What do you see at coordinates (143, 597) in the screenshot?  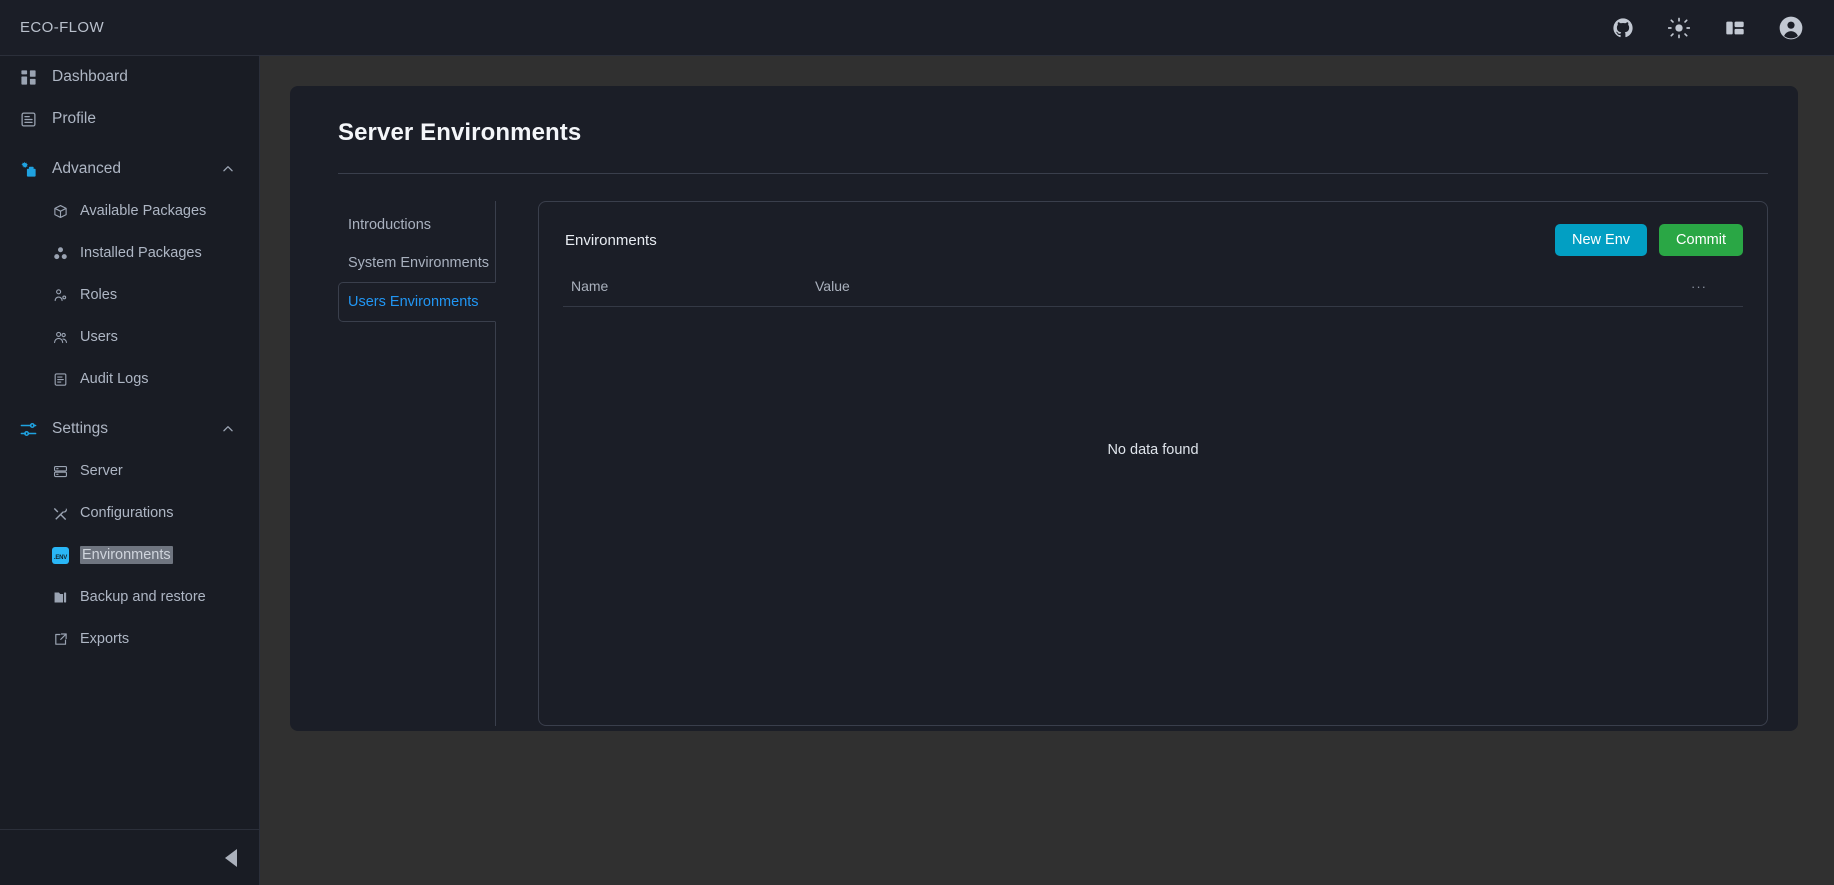 I see `sidebar-item-label: Backup and restore` at bounding box center [143, 597].